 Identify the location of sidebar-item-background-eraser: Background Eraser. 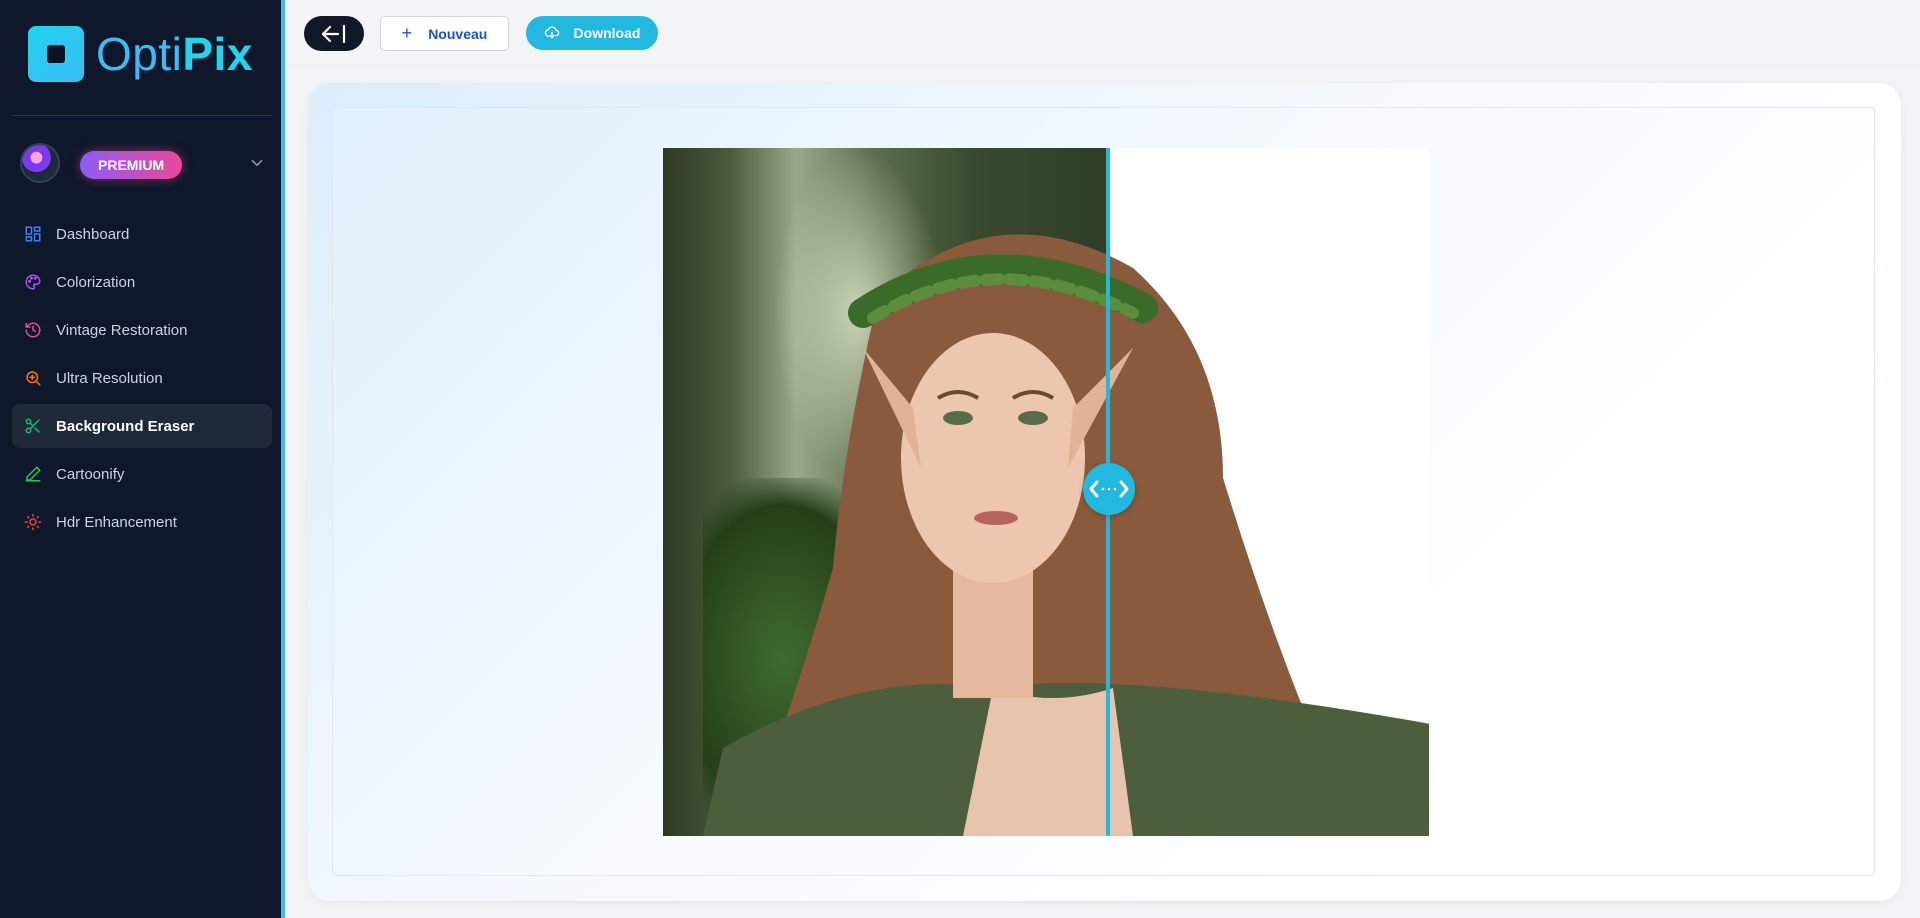
(142, 426).